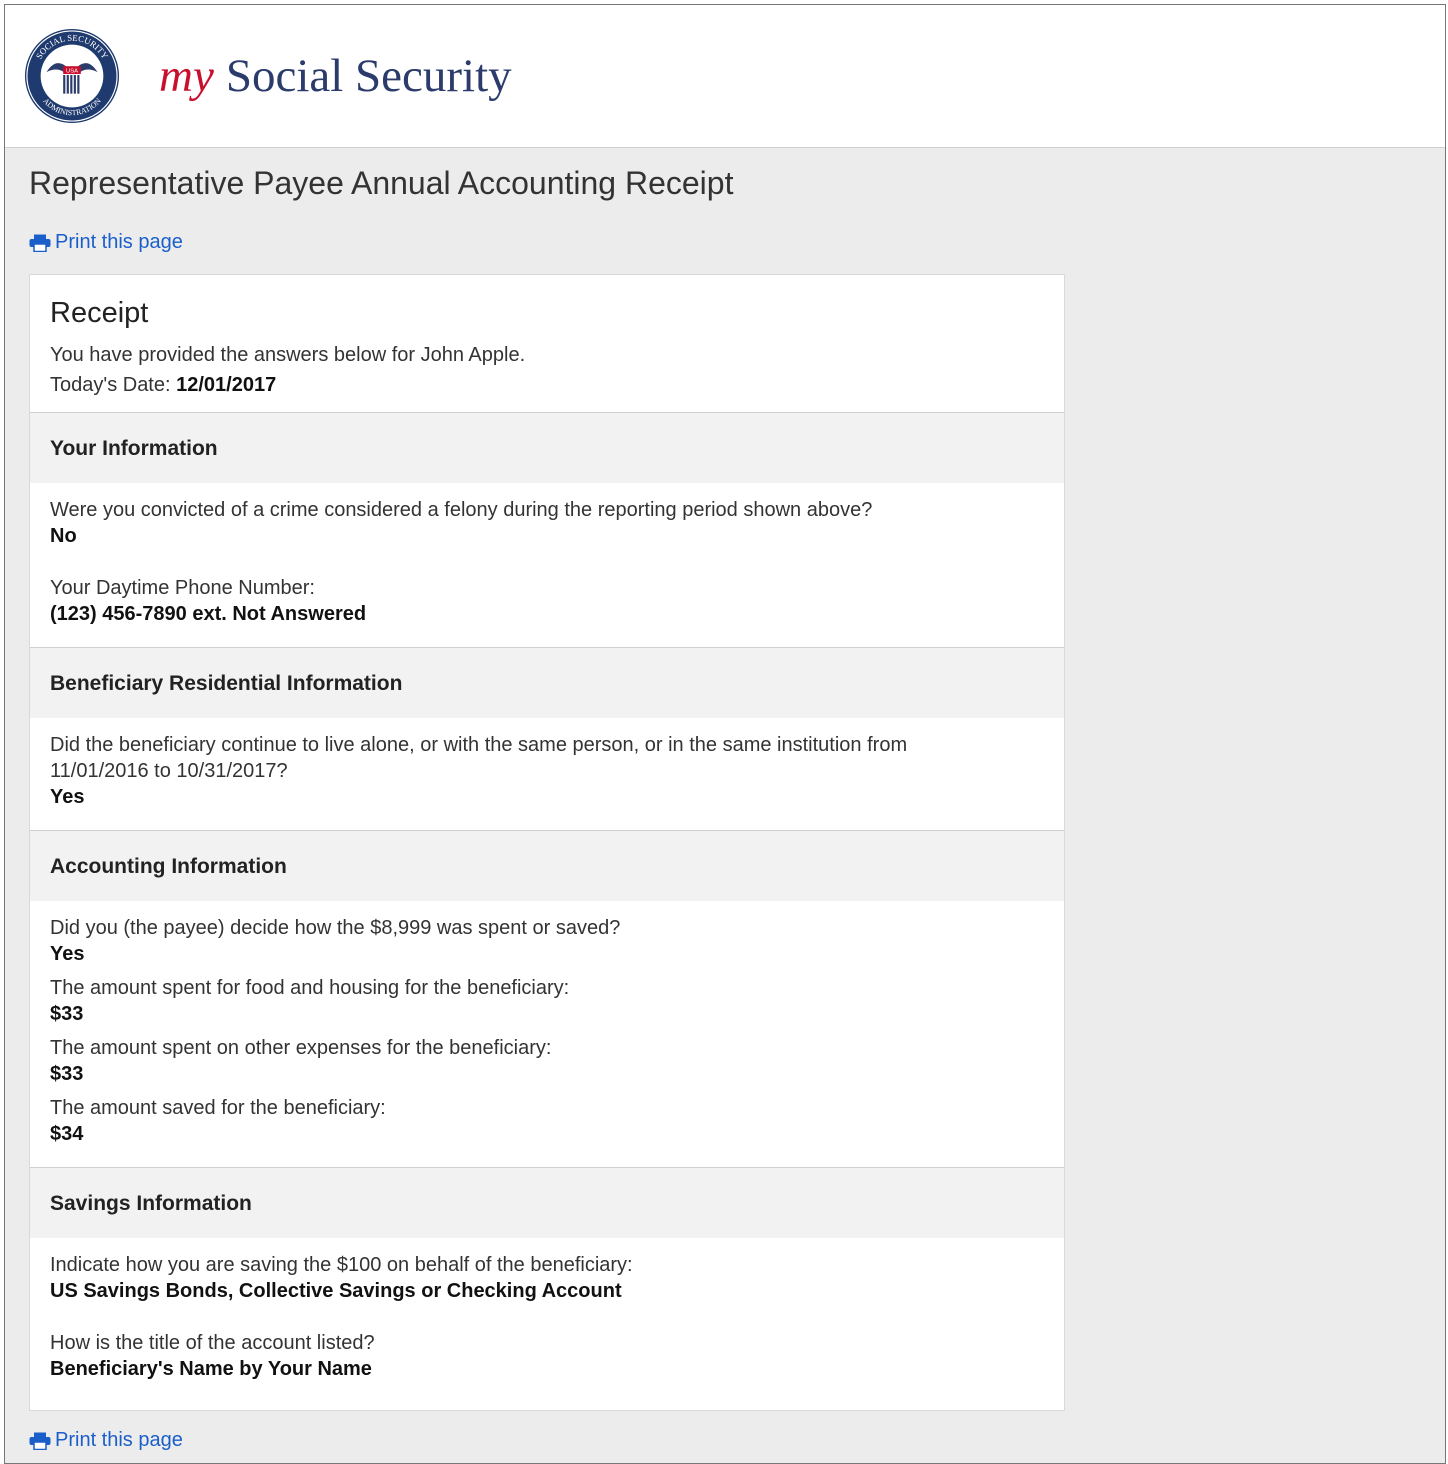 This screenshot has width=1448, height=1464. Describe the element at coordinates (110, 385) in the screenshot. I see `date-label: Today's Date:` at that location.